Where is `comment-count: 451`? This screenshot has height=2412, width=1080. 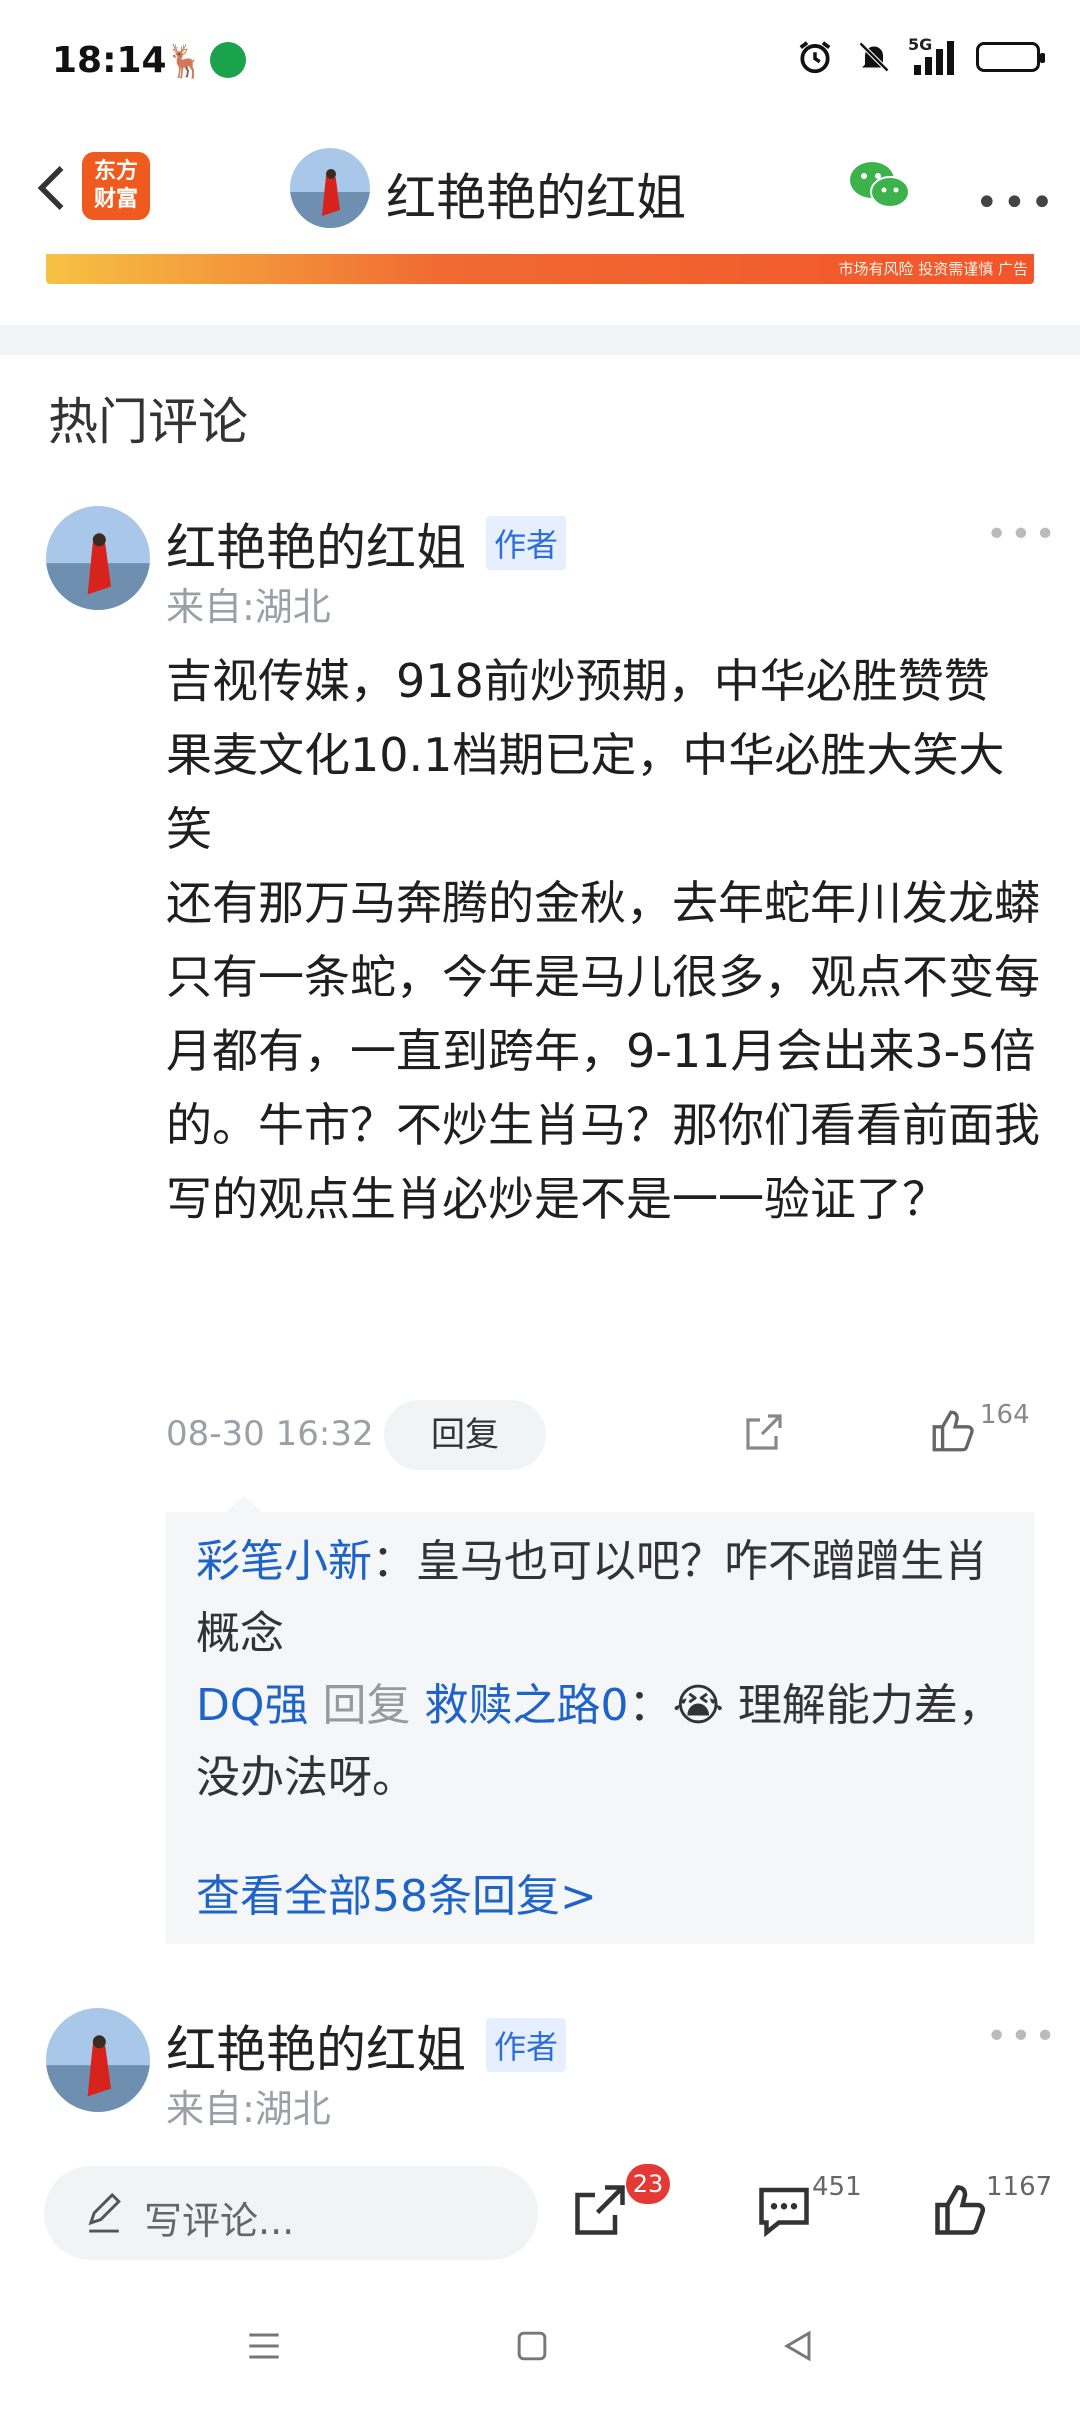 comment-count: 451 is located at coordinates (837, 2187).